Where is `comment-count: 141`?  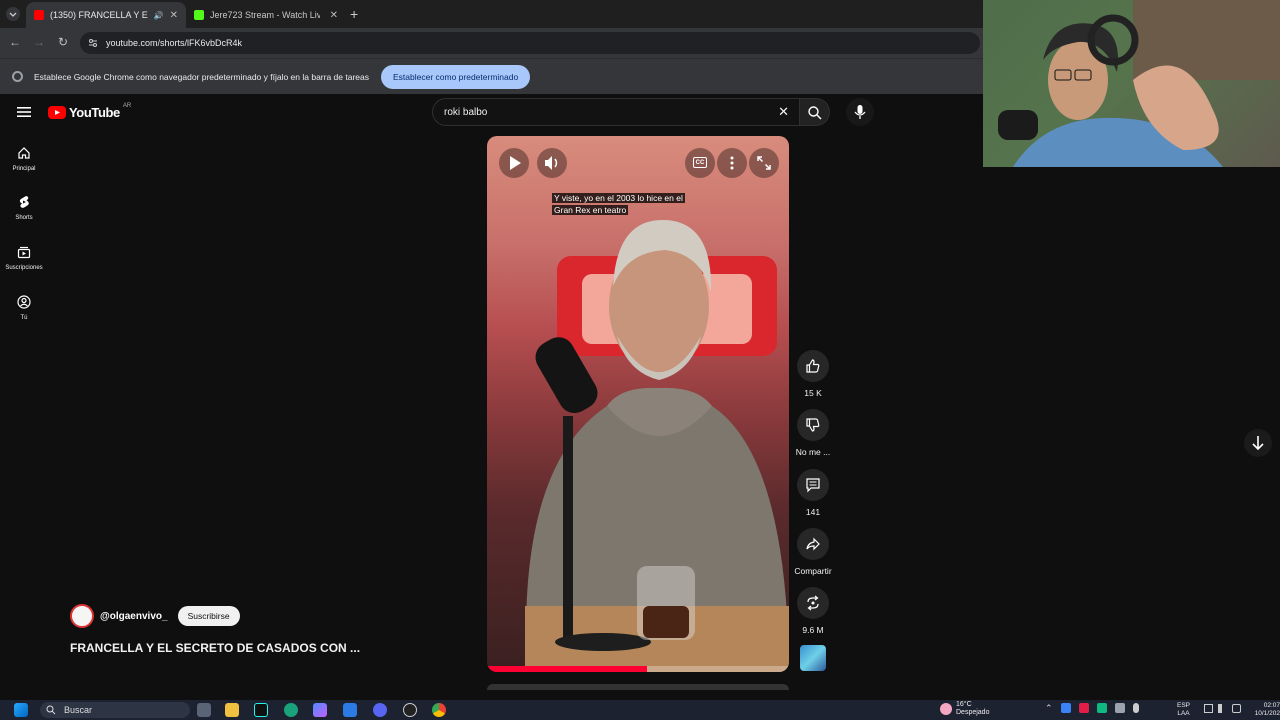
comment-count: 141 is located at coordinates (813, 512).